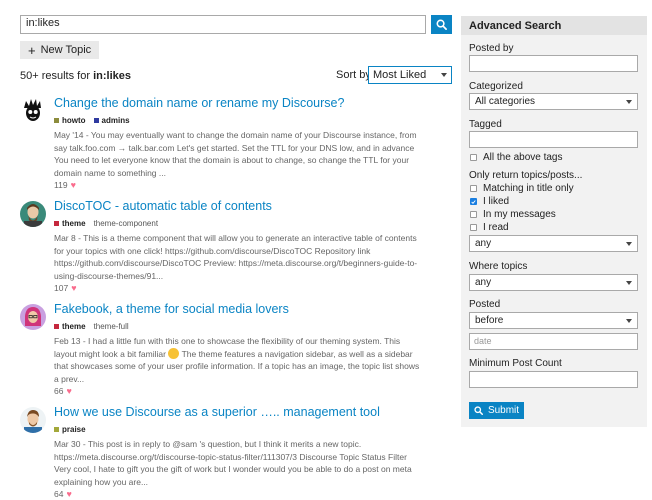 This screenshot has width=652, height=500. What do you see at coordinates (516, 157) in the screenshot?
I see `all-tags-checkbox: All the above tags` at bounding box center [516, 157].